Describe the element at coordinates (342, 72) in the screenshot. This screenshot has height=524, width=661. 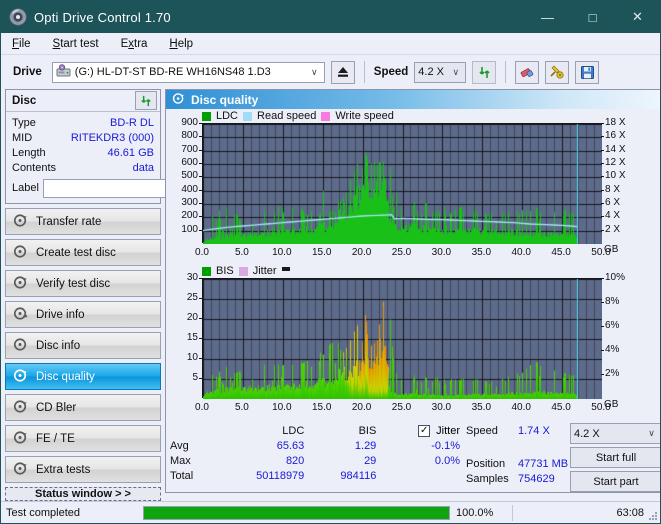
I see `eject-button` at that location.